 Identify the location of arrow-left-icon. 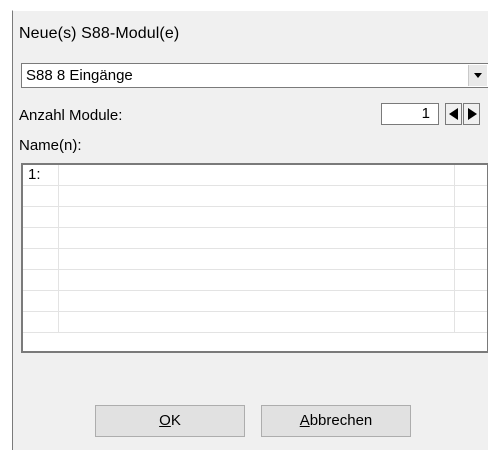
(453, 114).